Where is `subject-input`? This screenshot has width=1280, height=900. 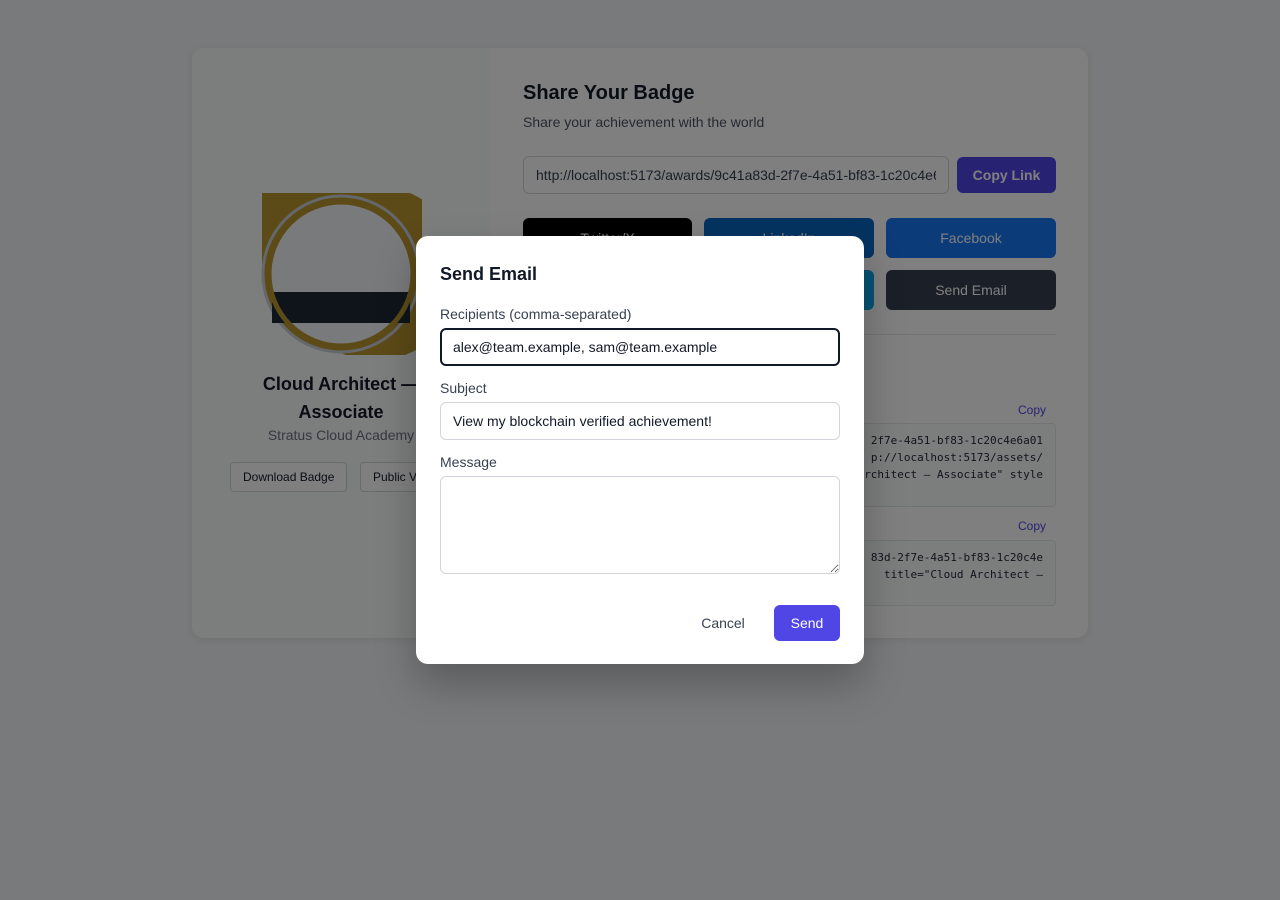
subject-input is located at coordinates (640, 421).